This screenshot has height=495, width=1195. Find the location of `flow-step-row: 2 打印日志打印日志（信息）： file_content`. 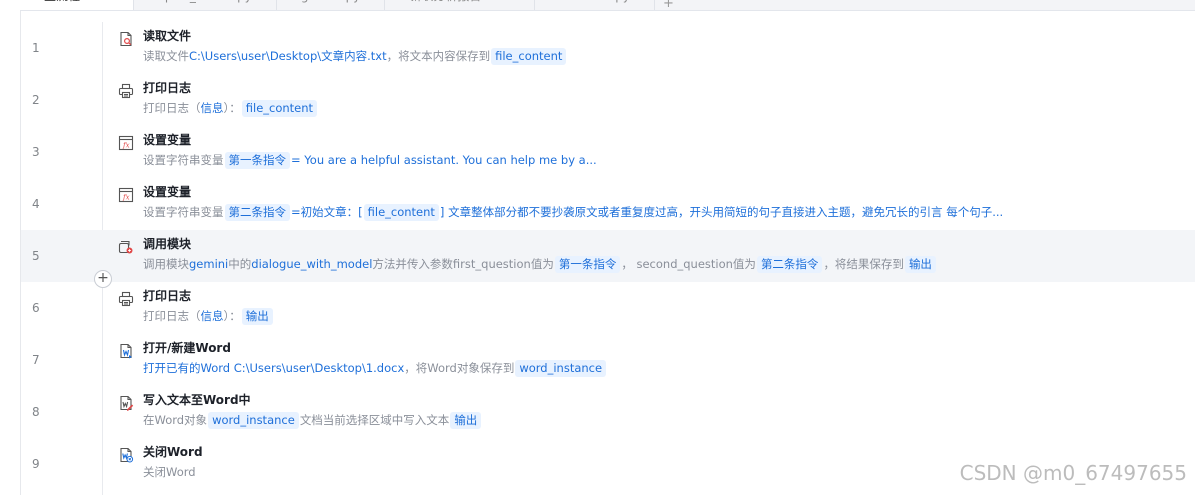

flow-step-row: 2 打印日志打印日志（信息）： file_content is located at coordinates (608, 100).